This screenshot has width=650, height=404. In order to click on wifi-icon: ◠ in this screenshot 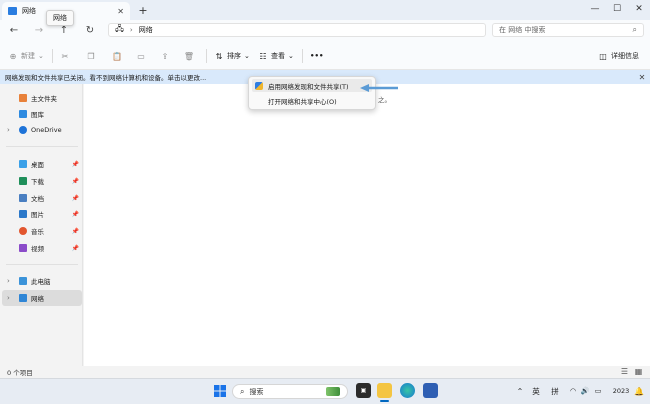, I will do `click(573, 391)`.